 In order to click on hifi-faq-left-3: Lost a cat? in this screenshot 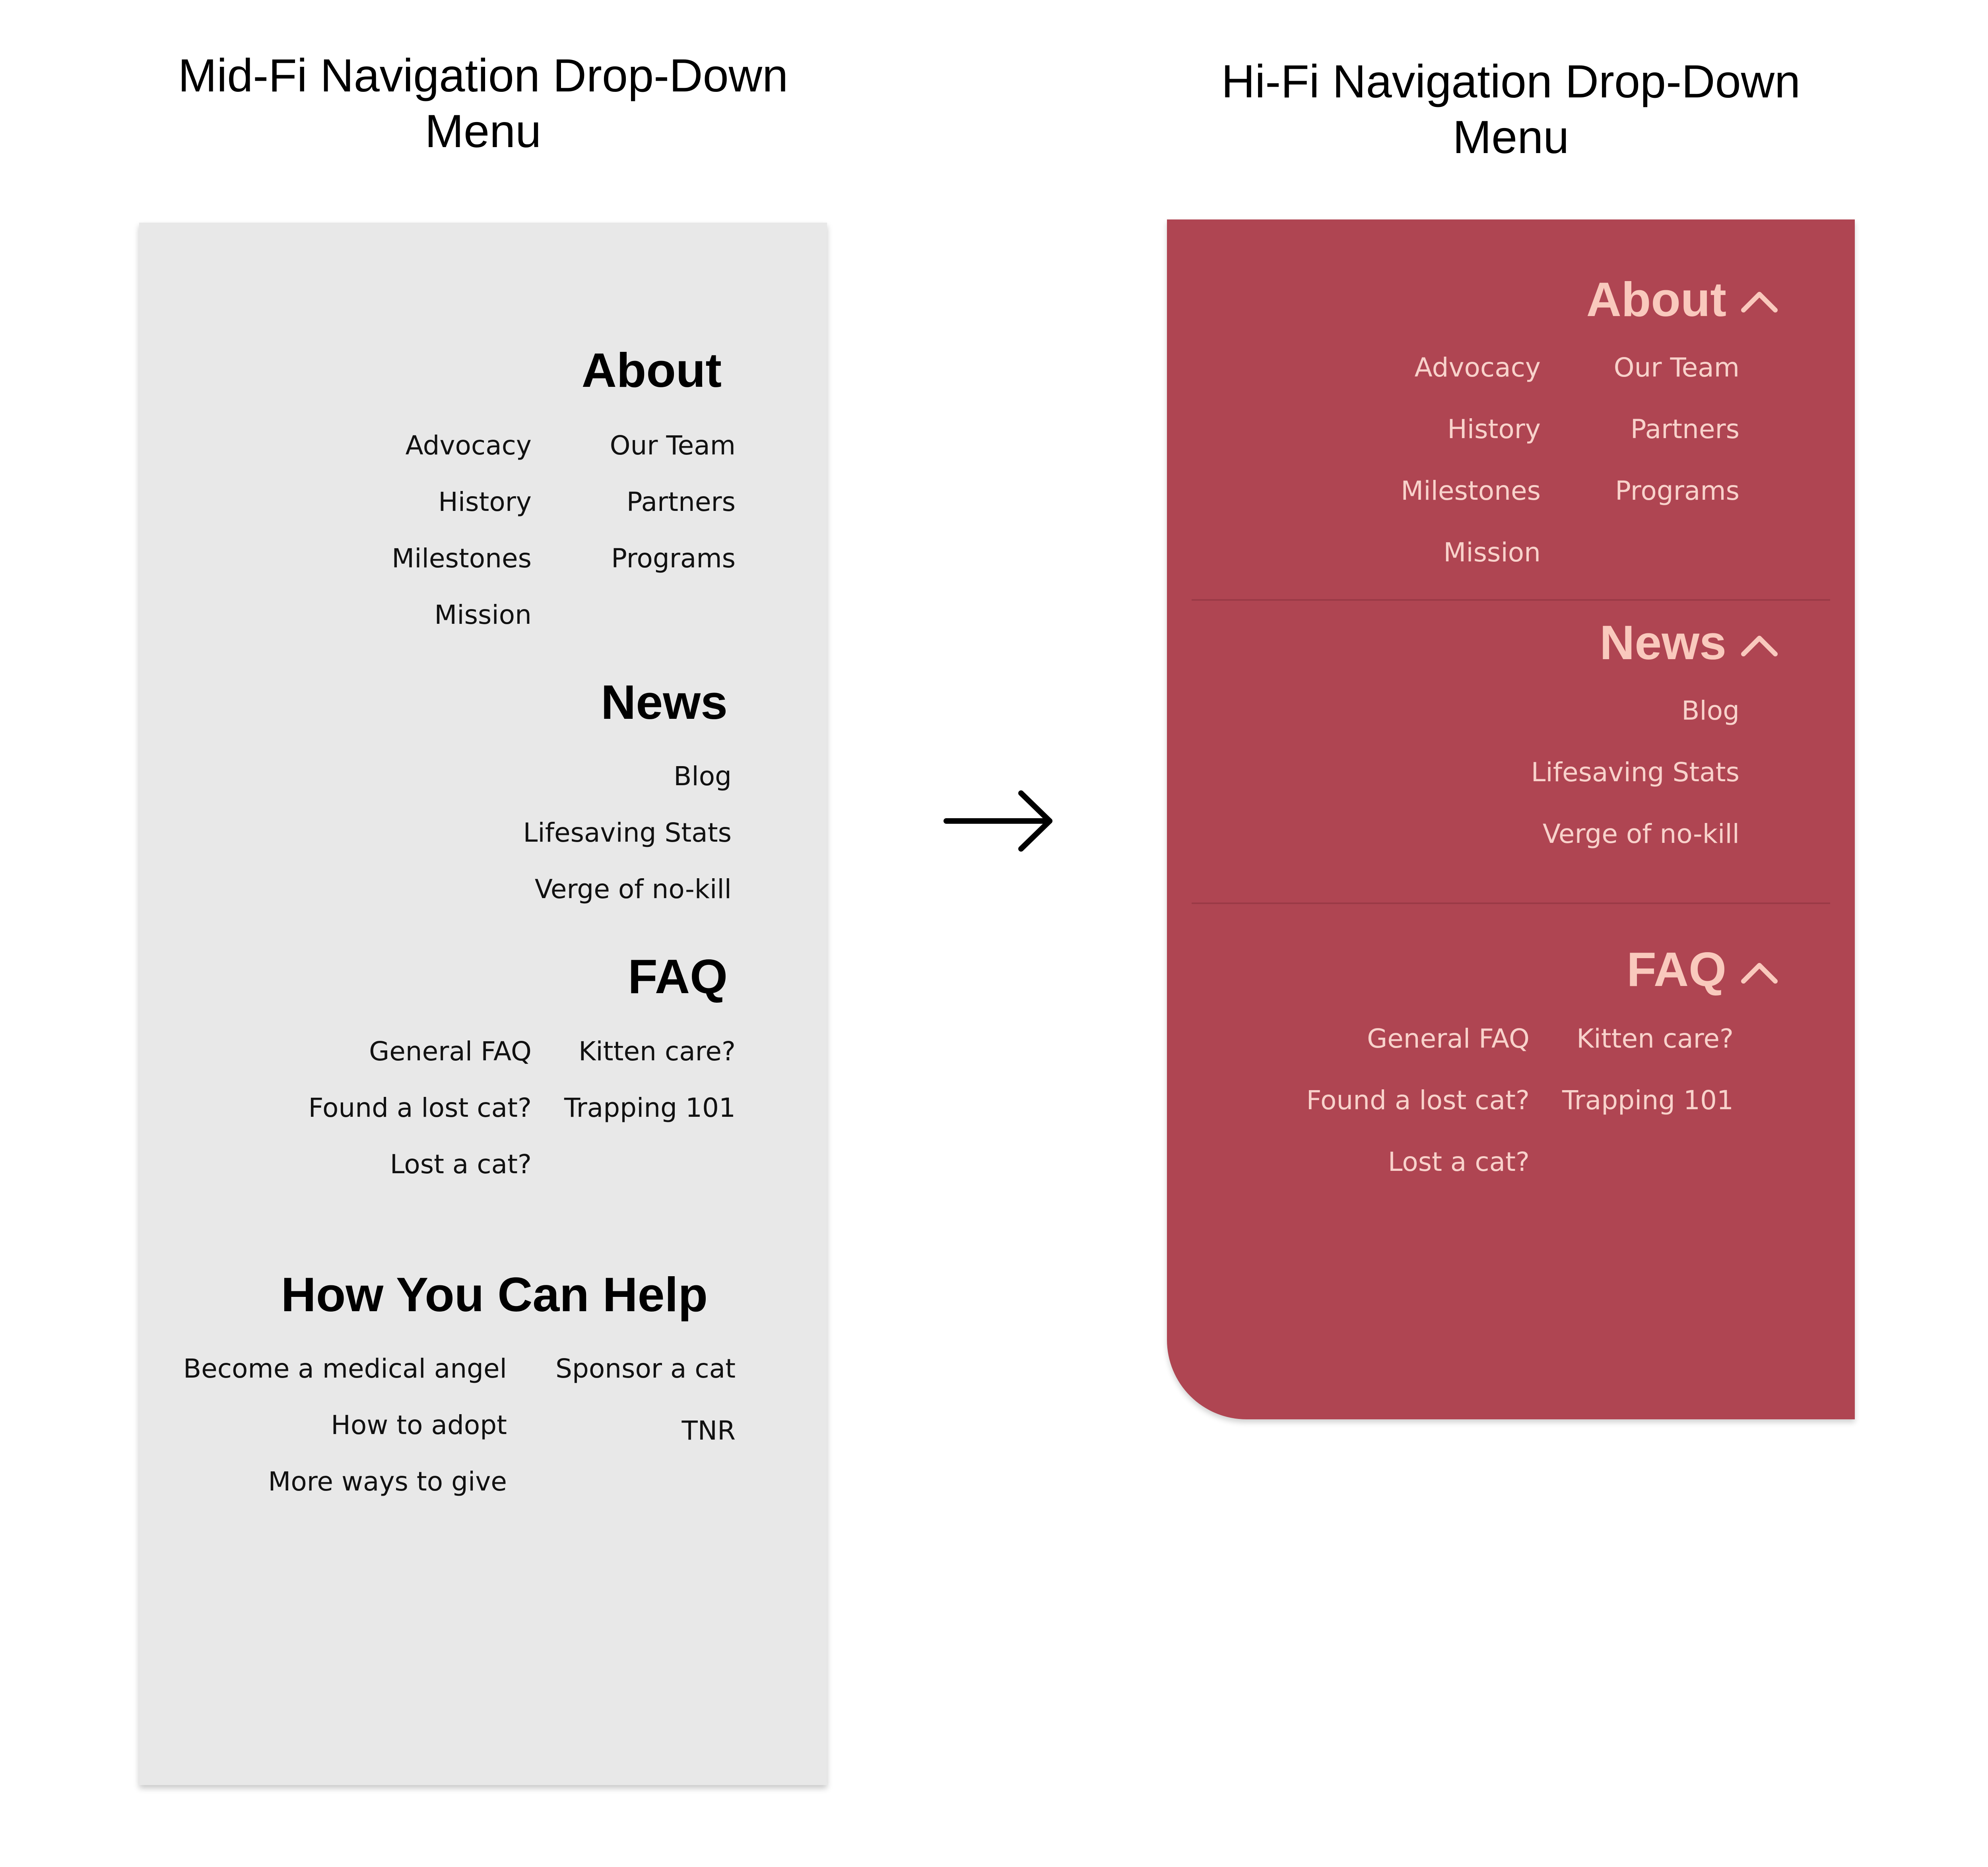, I will do `click(1459, 1162)`.